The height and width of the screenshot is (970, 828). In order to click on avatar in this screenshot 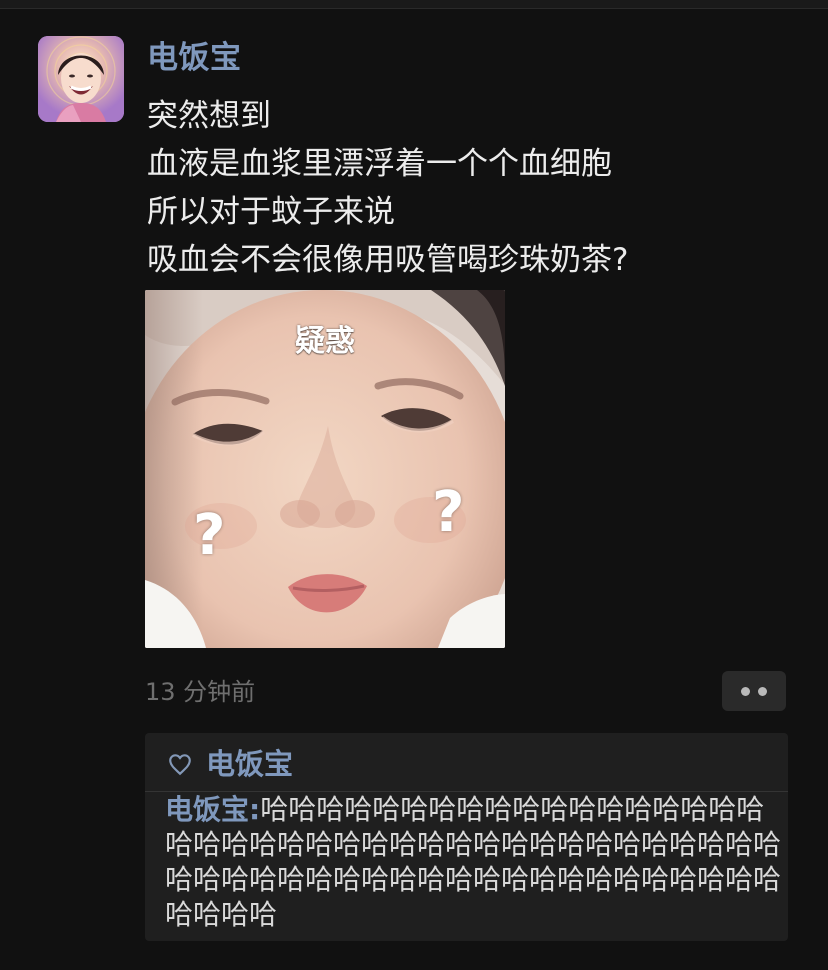, I will do `click(81, 79)`.